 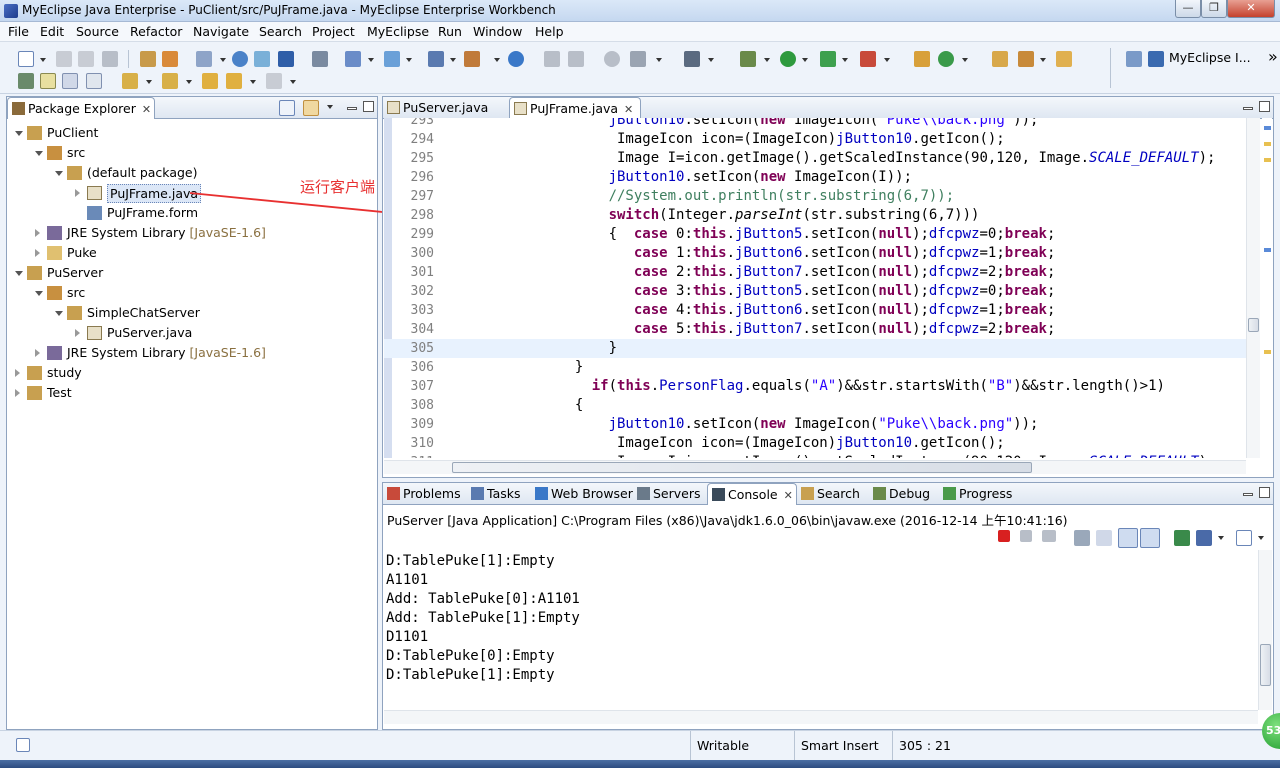 What do you see at coordinates (1264, 106) in the screenshot?
I see `maximize-editor-icon` at bounding box center [1264, 106].